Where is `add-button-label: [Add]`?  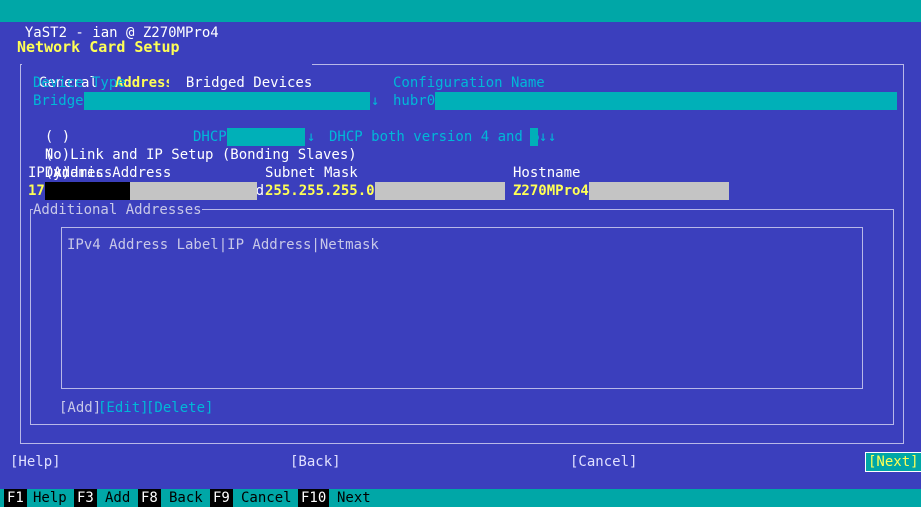
add-button-label: [Add] is located at coordinates (80, 408).